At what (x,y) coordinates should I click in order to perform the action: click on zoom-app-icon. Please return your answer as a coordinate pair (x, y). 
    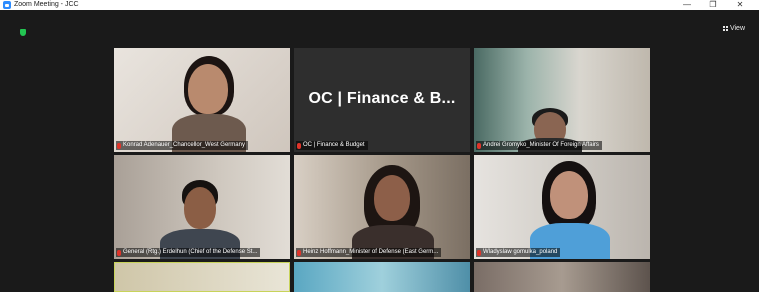
    Looking at the image, I should click on (7, 5).